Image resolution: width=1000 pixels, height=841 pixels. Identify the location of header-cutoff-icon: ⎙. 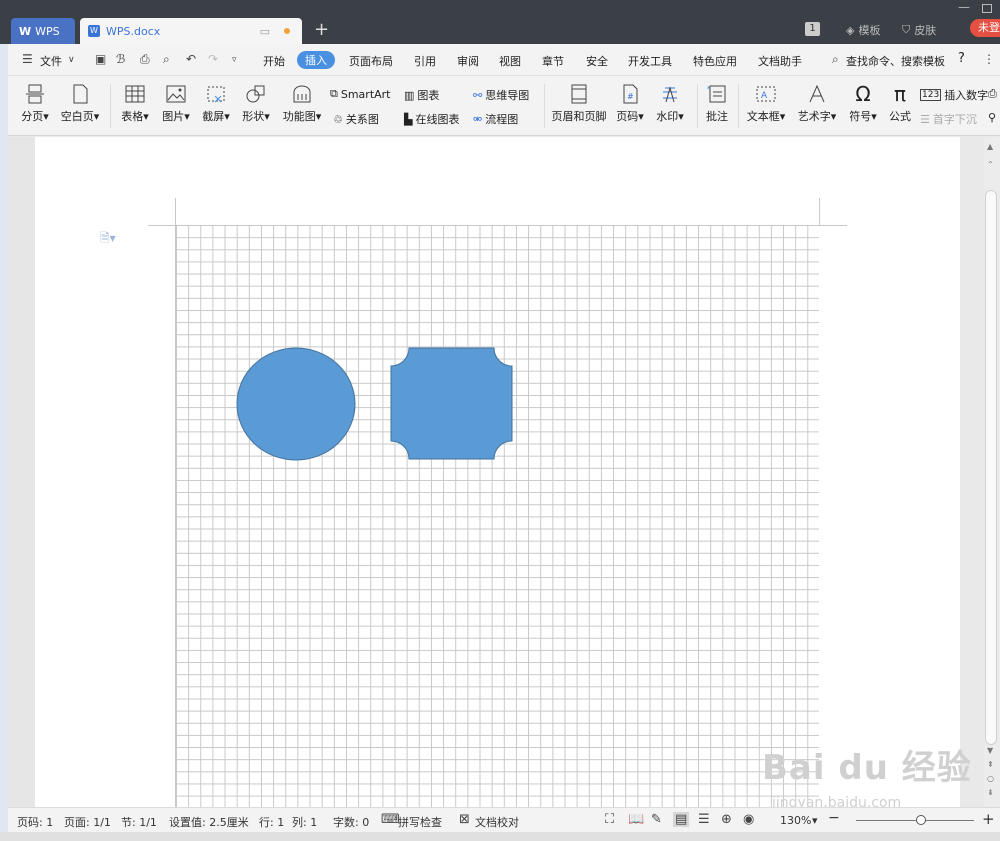
(992, 94).